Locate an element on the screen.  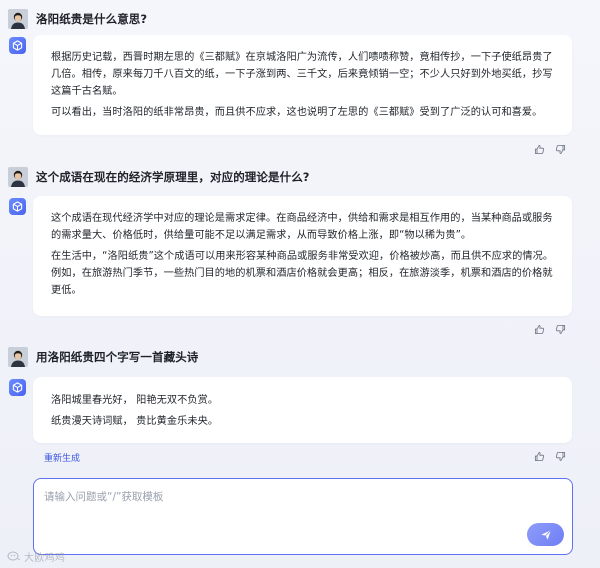
prompt-input-box is located at coordinates (303, 516).